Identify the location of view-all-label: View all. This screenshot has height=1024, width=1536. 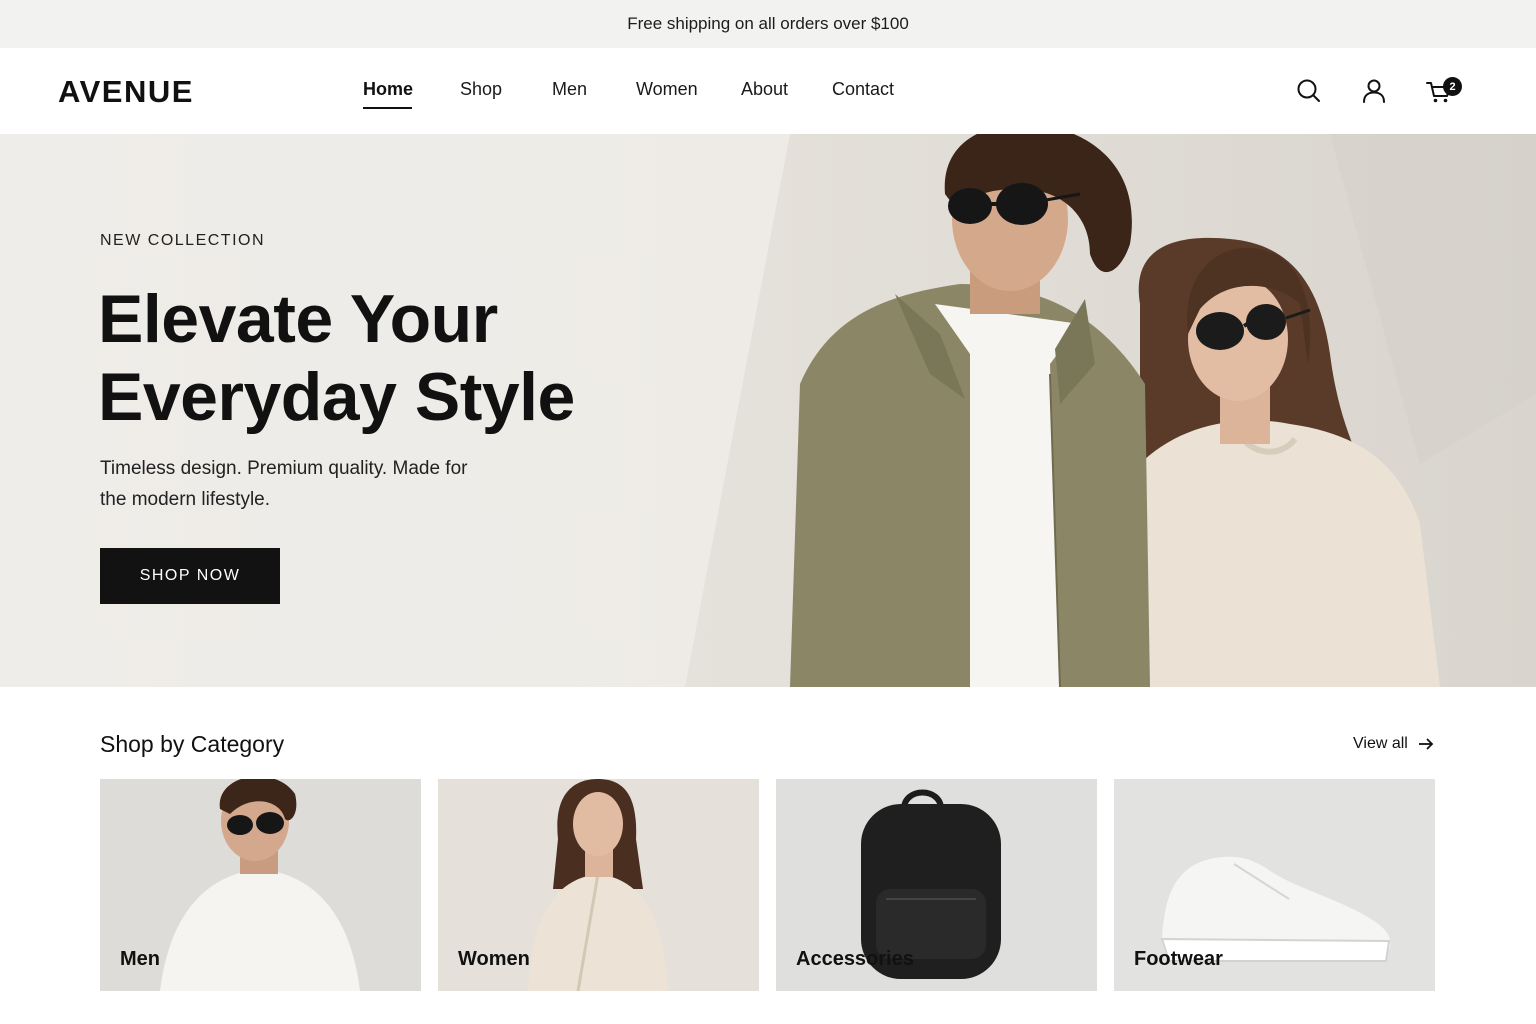
(1380, 743).